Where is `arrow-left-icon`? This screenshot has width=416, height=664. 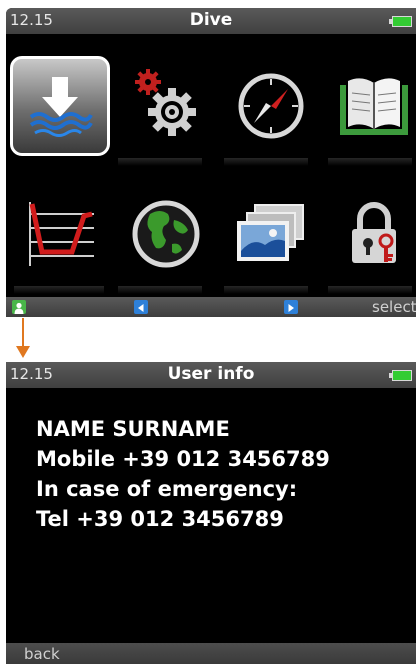 arrow-left-icon is located at coordinates (141, 308).